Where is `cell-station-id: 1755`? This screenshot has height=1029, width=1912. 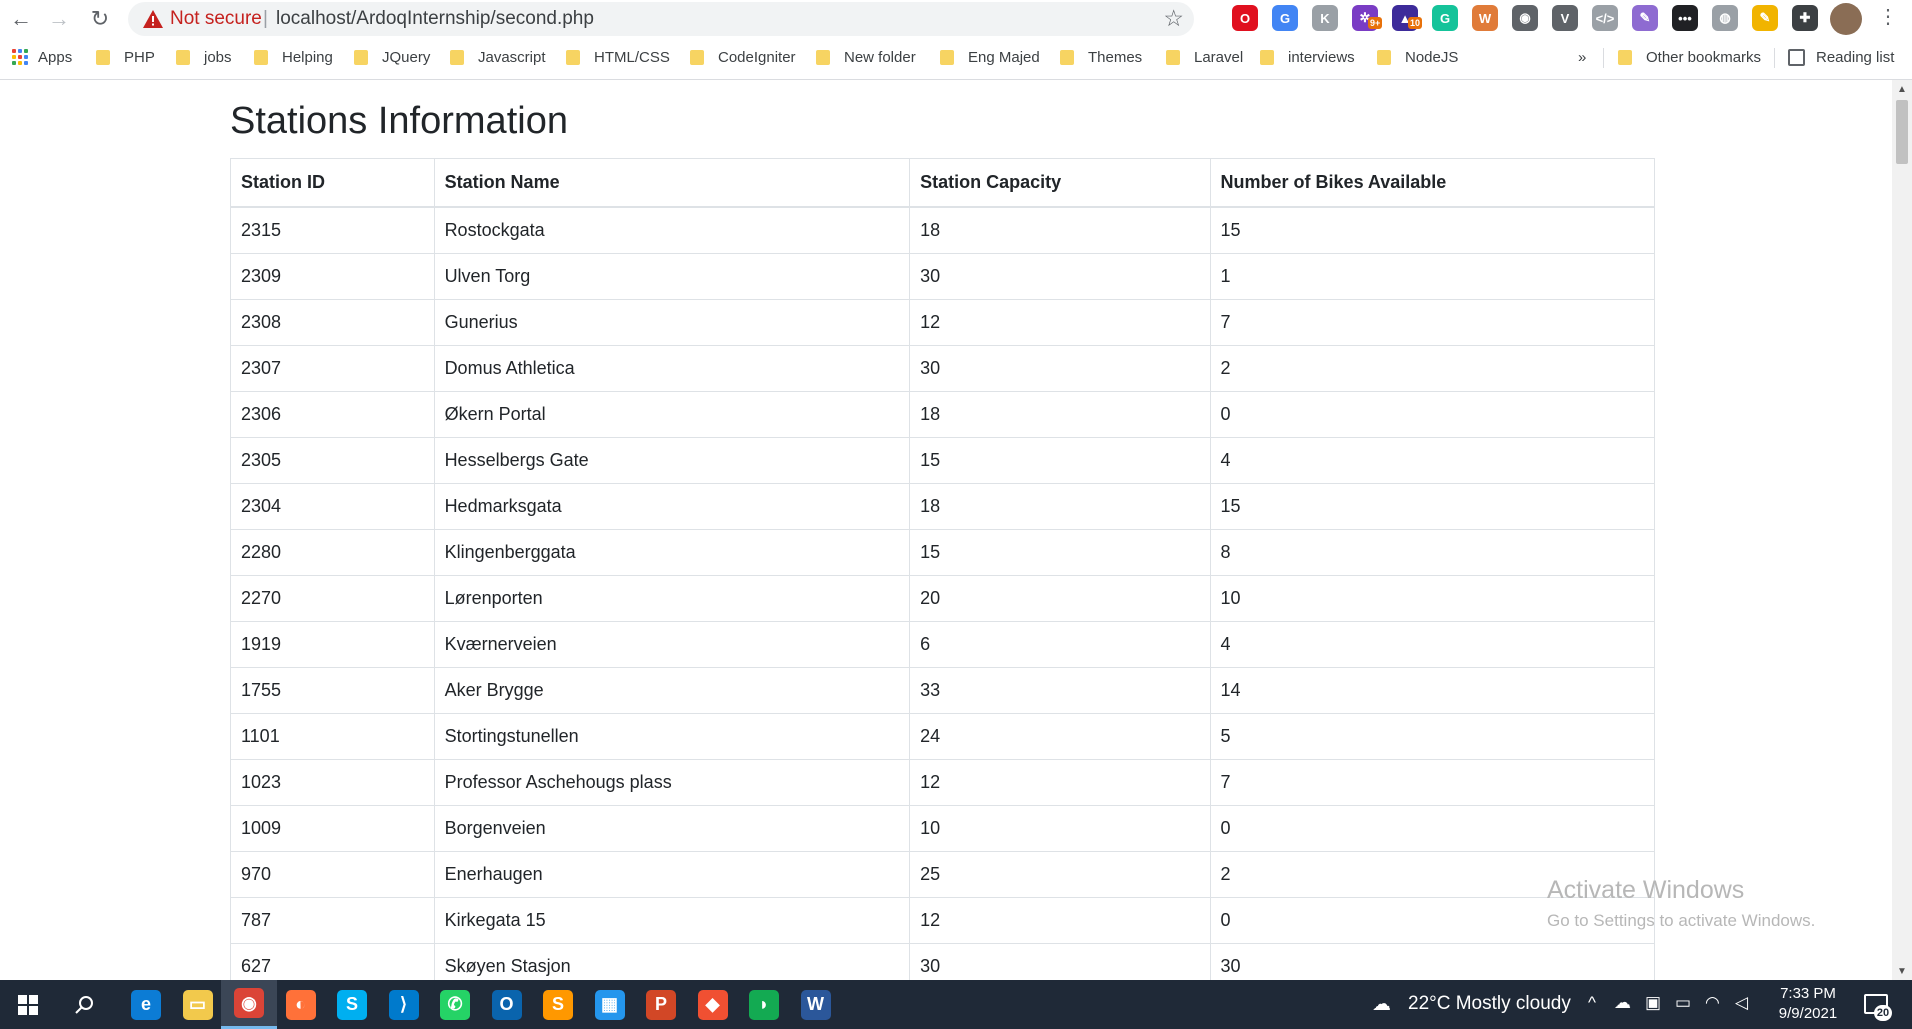
cell-station-id: 1755 is located at coordinates (332, 690).